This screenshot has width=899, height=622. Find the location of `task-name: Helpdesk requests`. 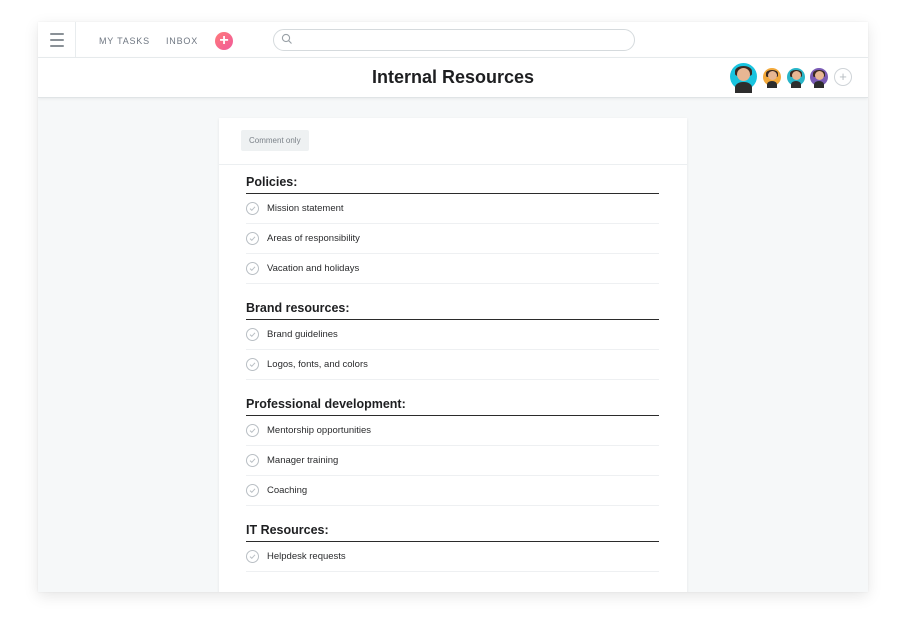

task-name: Helpdesk requests is located at coordinates (306, 556).